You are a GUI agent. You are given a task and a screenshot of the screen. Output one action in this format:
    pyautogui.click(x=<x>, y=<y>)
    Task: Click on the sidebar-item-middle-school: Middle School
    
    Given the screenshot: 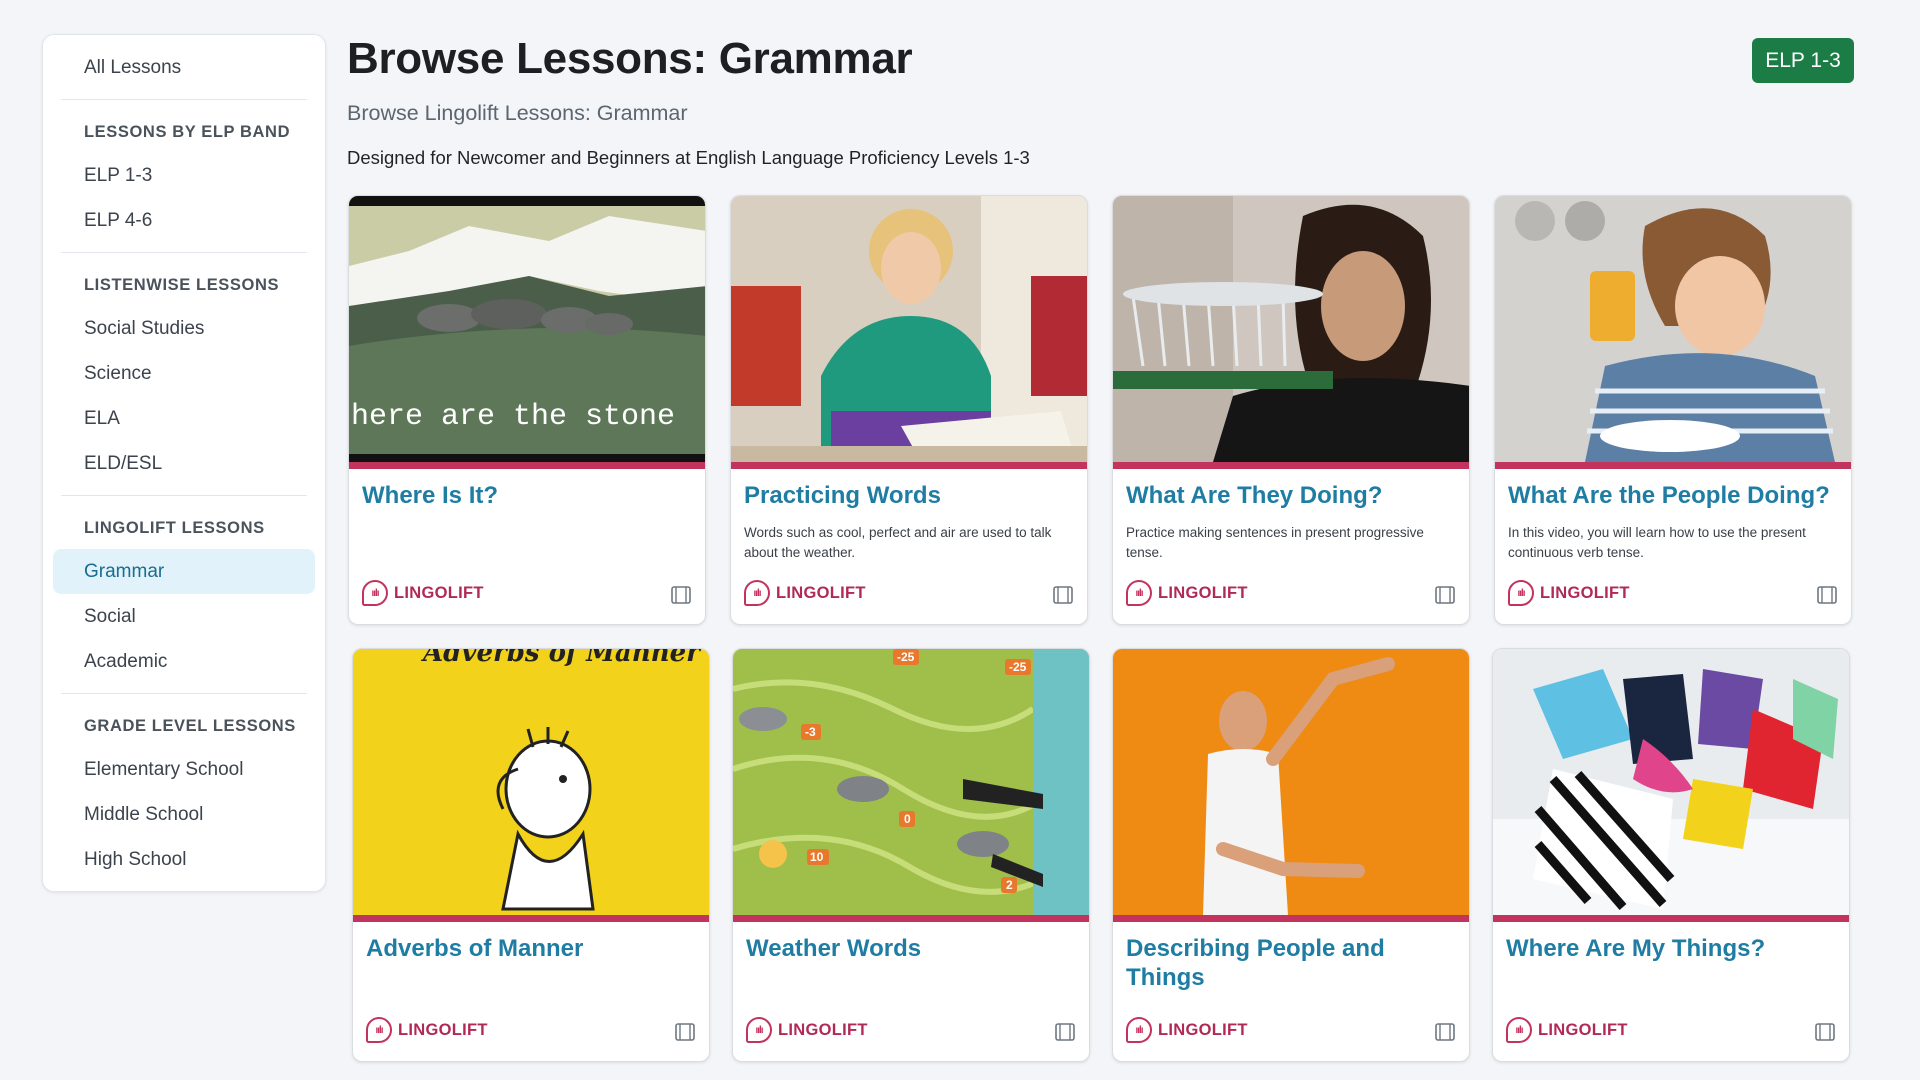 What is the action you would take?
    pyautogui.click(x=184, y=814)
    